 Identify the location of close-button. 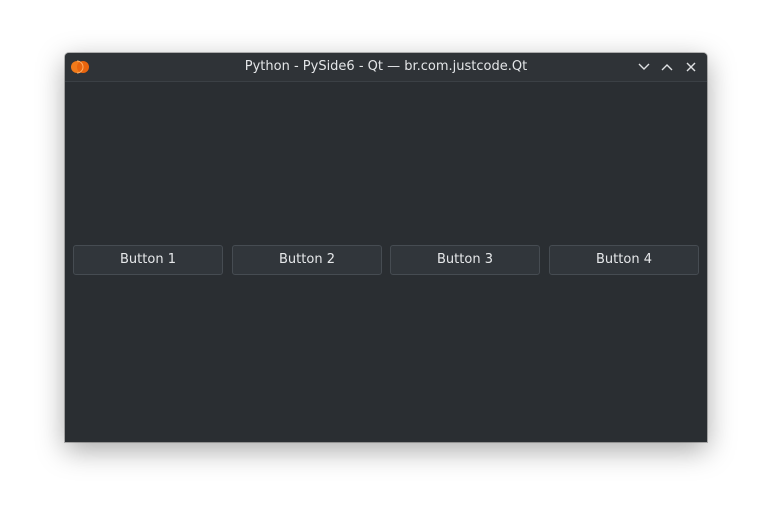
(691, 67).